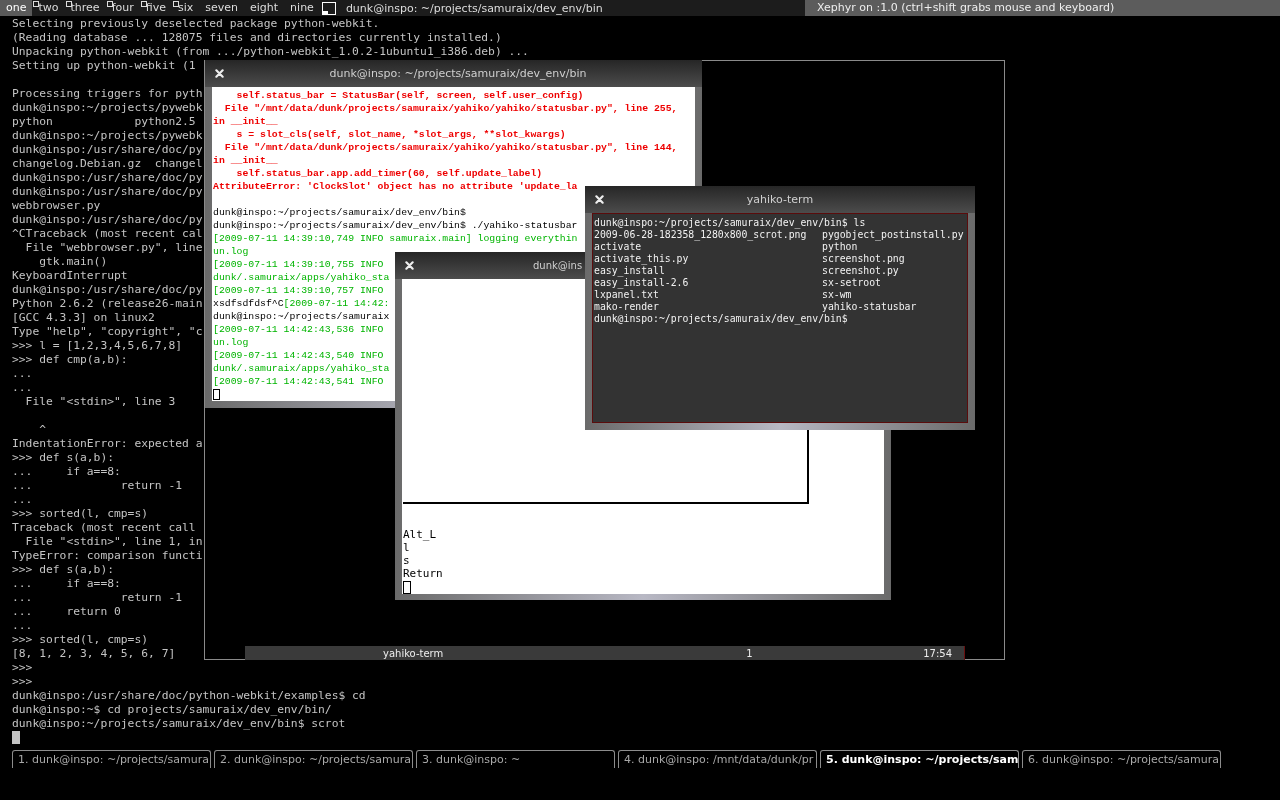 Image resolution: width=1280 pixels, height=800 pixels. What do you see at coordinates (113, 247) in the screenshot?
I see `terminal-line: File "webbrowser.py", line` at bounding box center [113, 247].